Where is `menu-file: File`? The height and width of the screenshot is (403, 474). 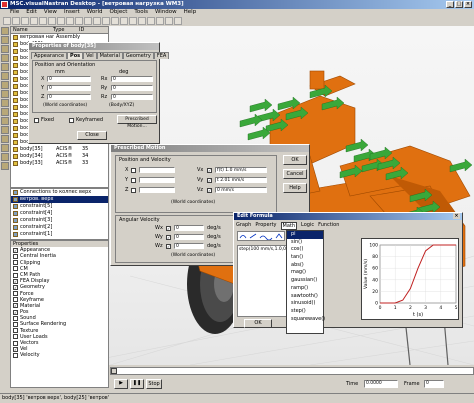 menu-file: File is located at coordinates (14, 12).